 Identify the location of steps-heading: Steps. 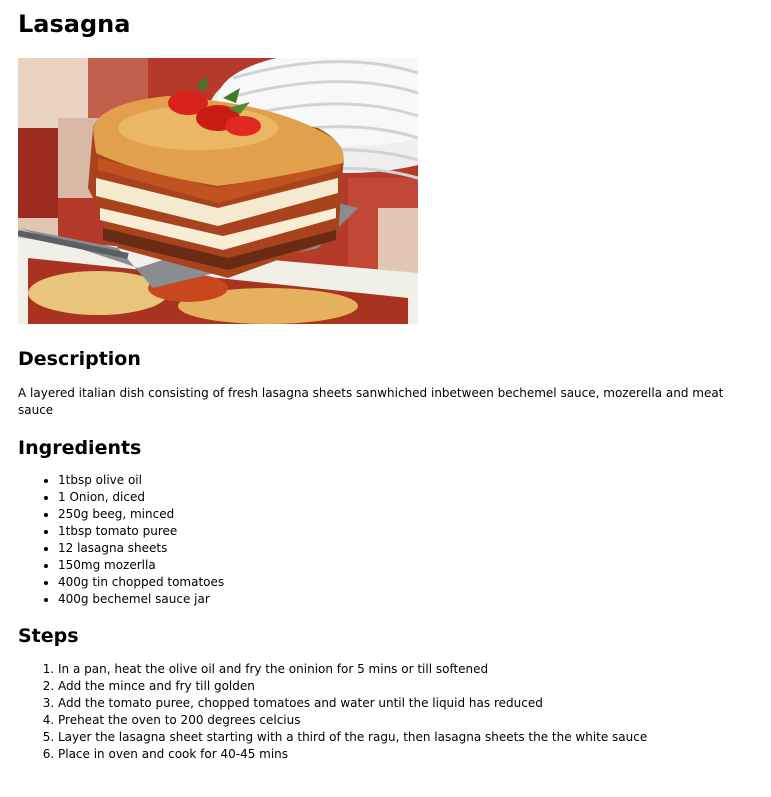
(48, 636).